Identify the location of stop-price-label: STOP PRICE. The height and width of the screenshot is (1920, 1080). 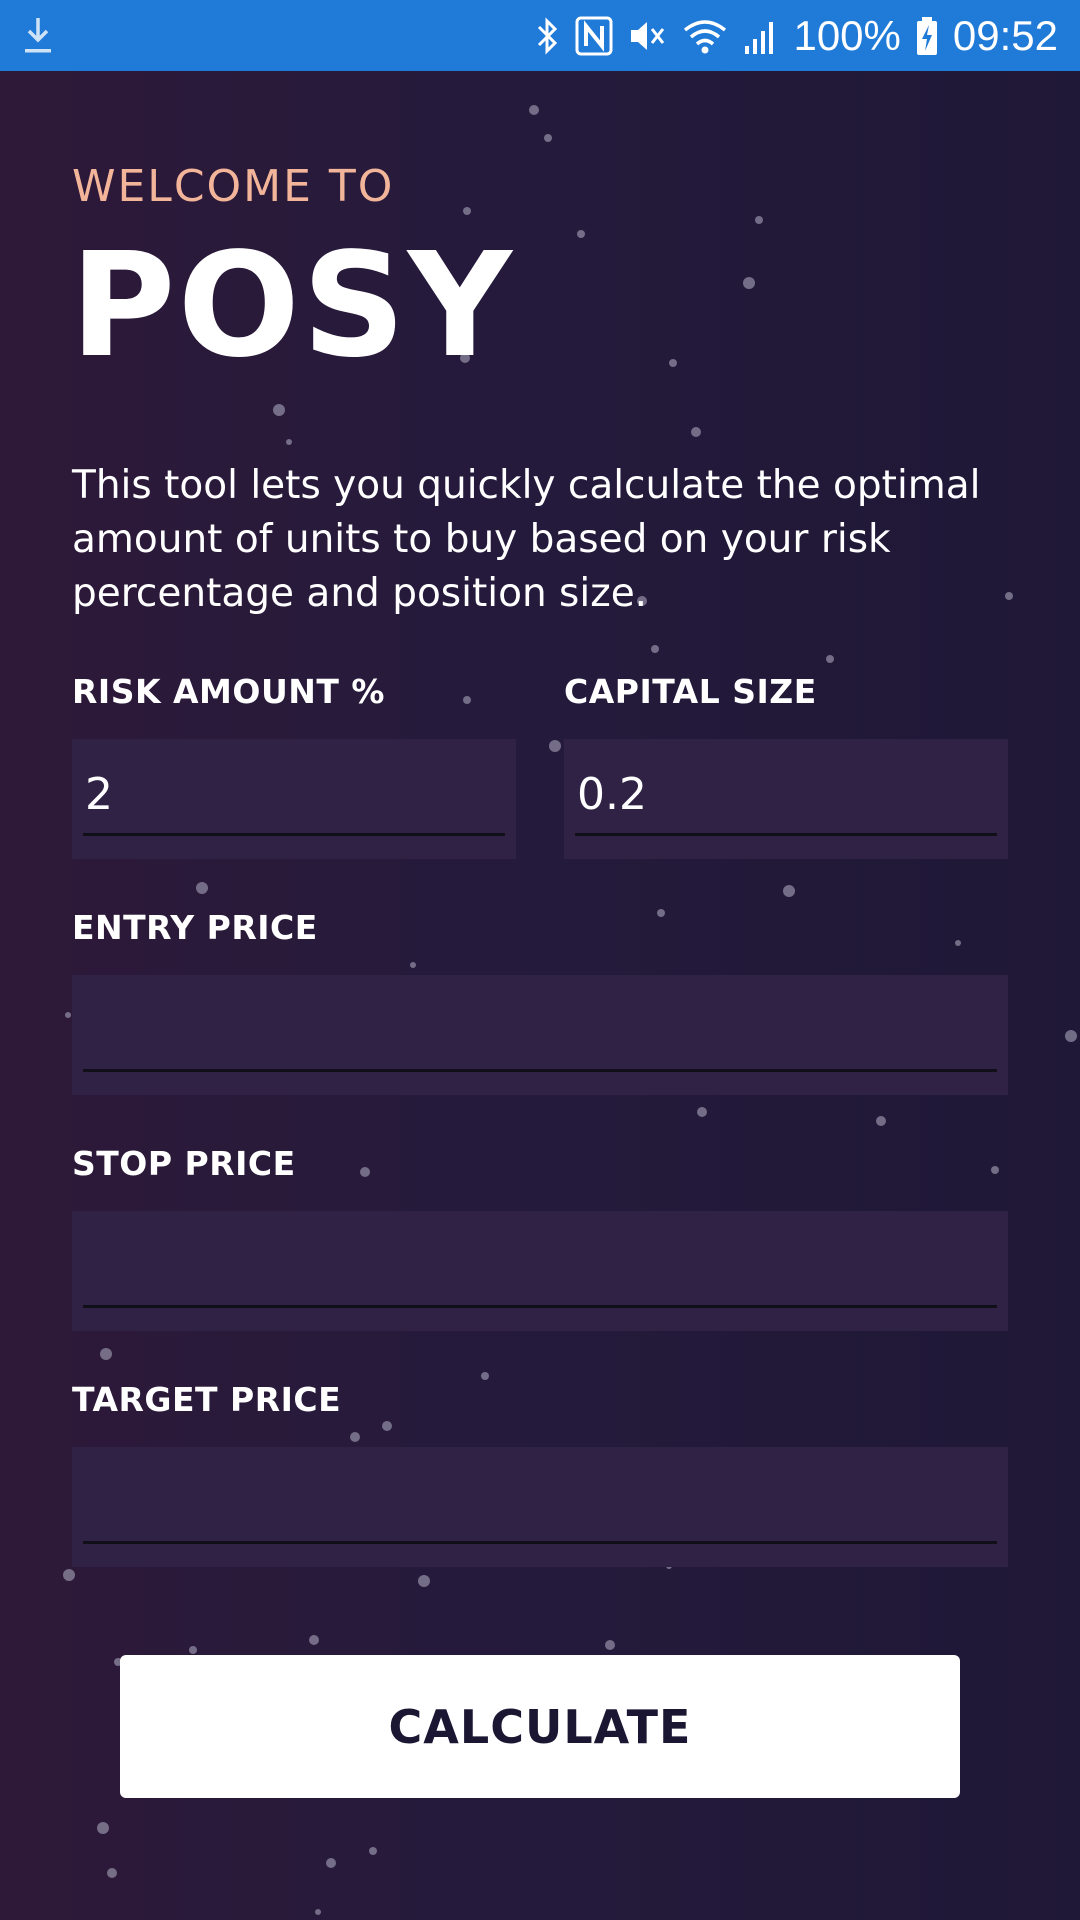
(184, 1163).